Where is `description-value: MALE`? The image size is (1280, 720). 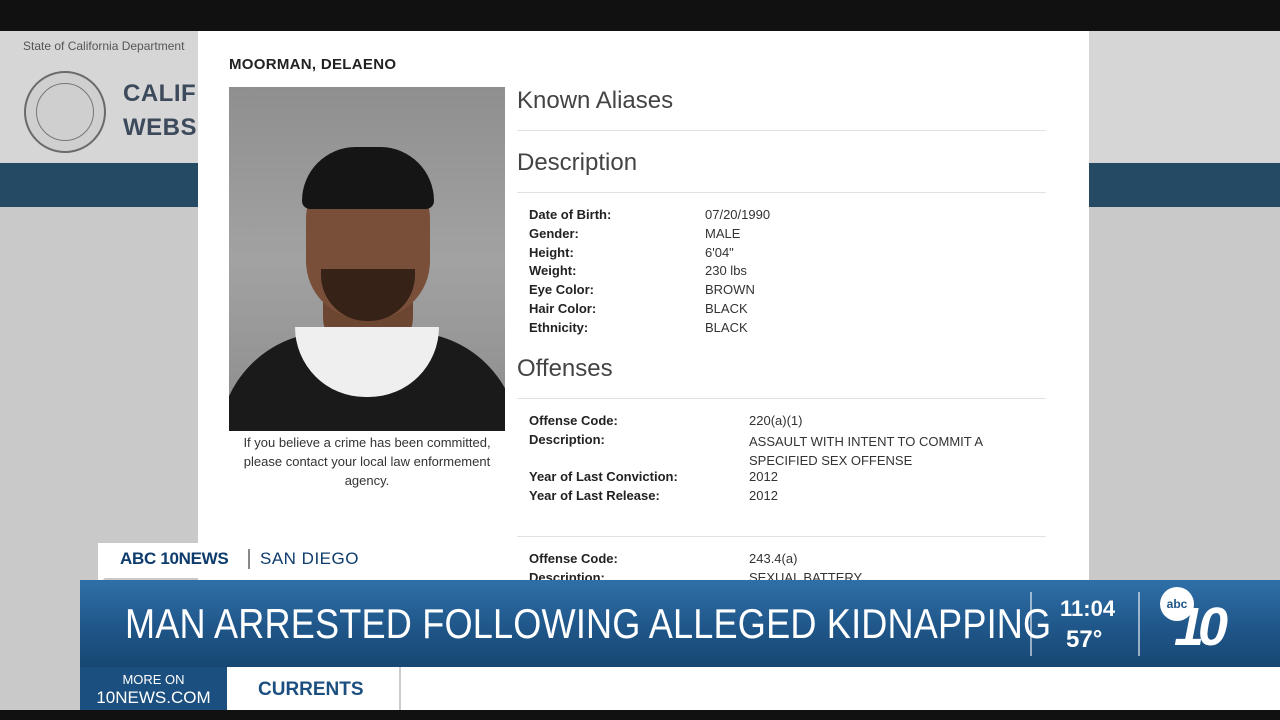
description-value: MALE is located at coordinates (723, 233).